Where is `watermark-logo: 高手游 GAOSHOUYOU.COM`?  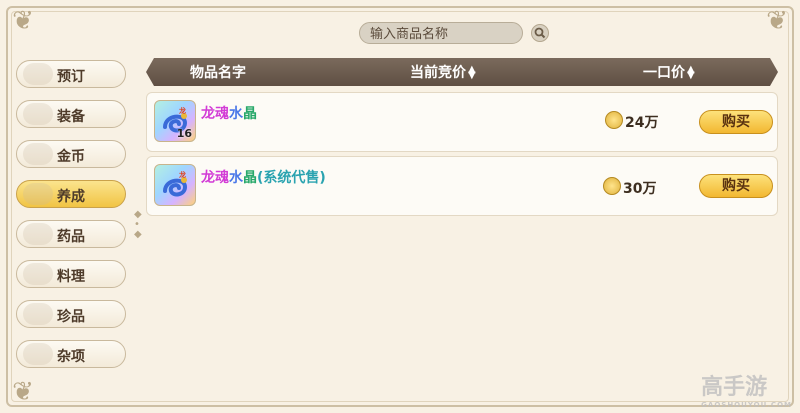 watermark-logo: 高手游 GAOSHOUYOU.COM is located at coordinates (746, 389).